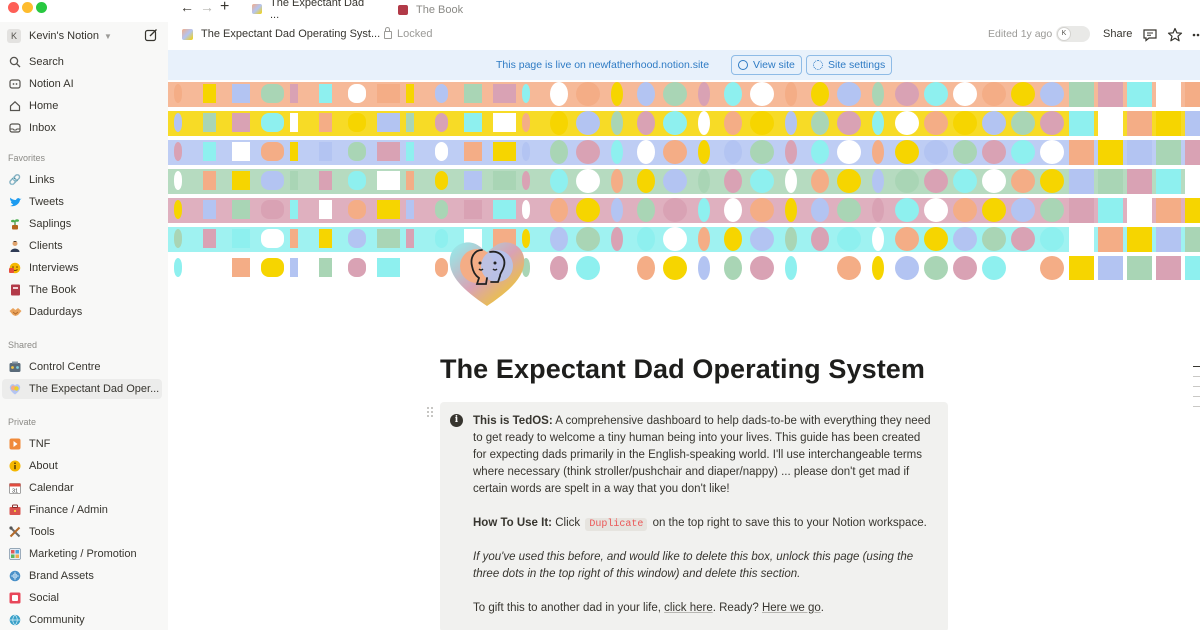 This screenshot has height=630, width=1200. I want to click on sidebar-item-interviews: Interviews, so click(82, 268).